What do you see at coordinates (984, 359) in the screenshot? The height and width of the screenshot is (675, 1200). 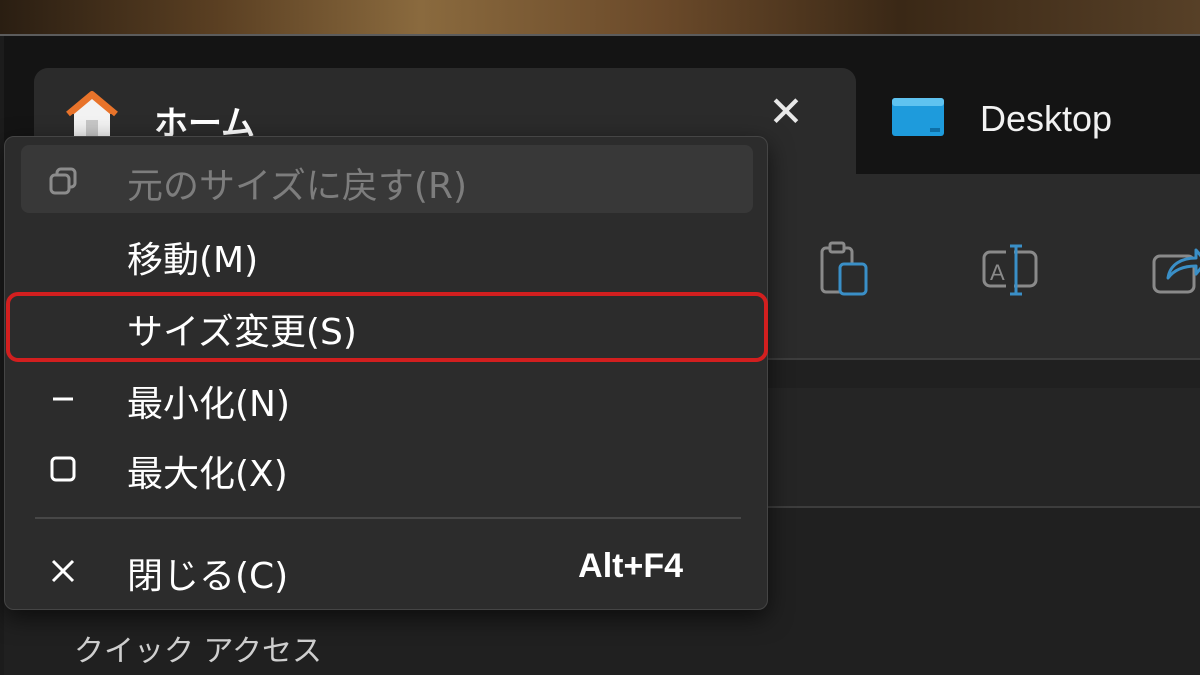 I see `toolbar-divider` at bounding box center [984, 359].